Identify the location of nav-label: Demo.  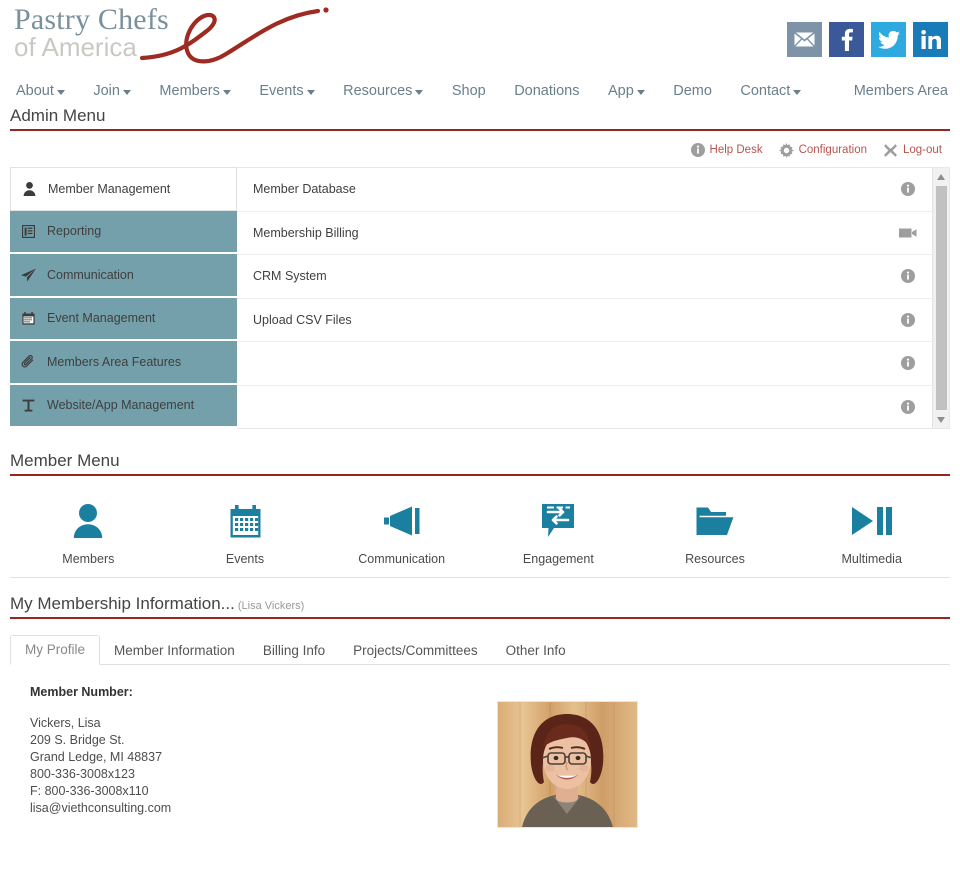
(692, 91).